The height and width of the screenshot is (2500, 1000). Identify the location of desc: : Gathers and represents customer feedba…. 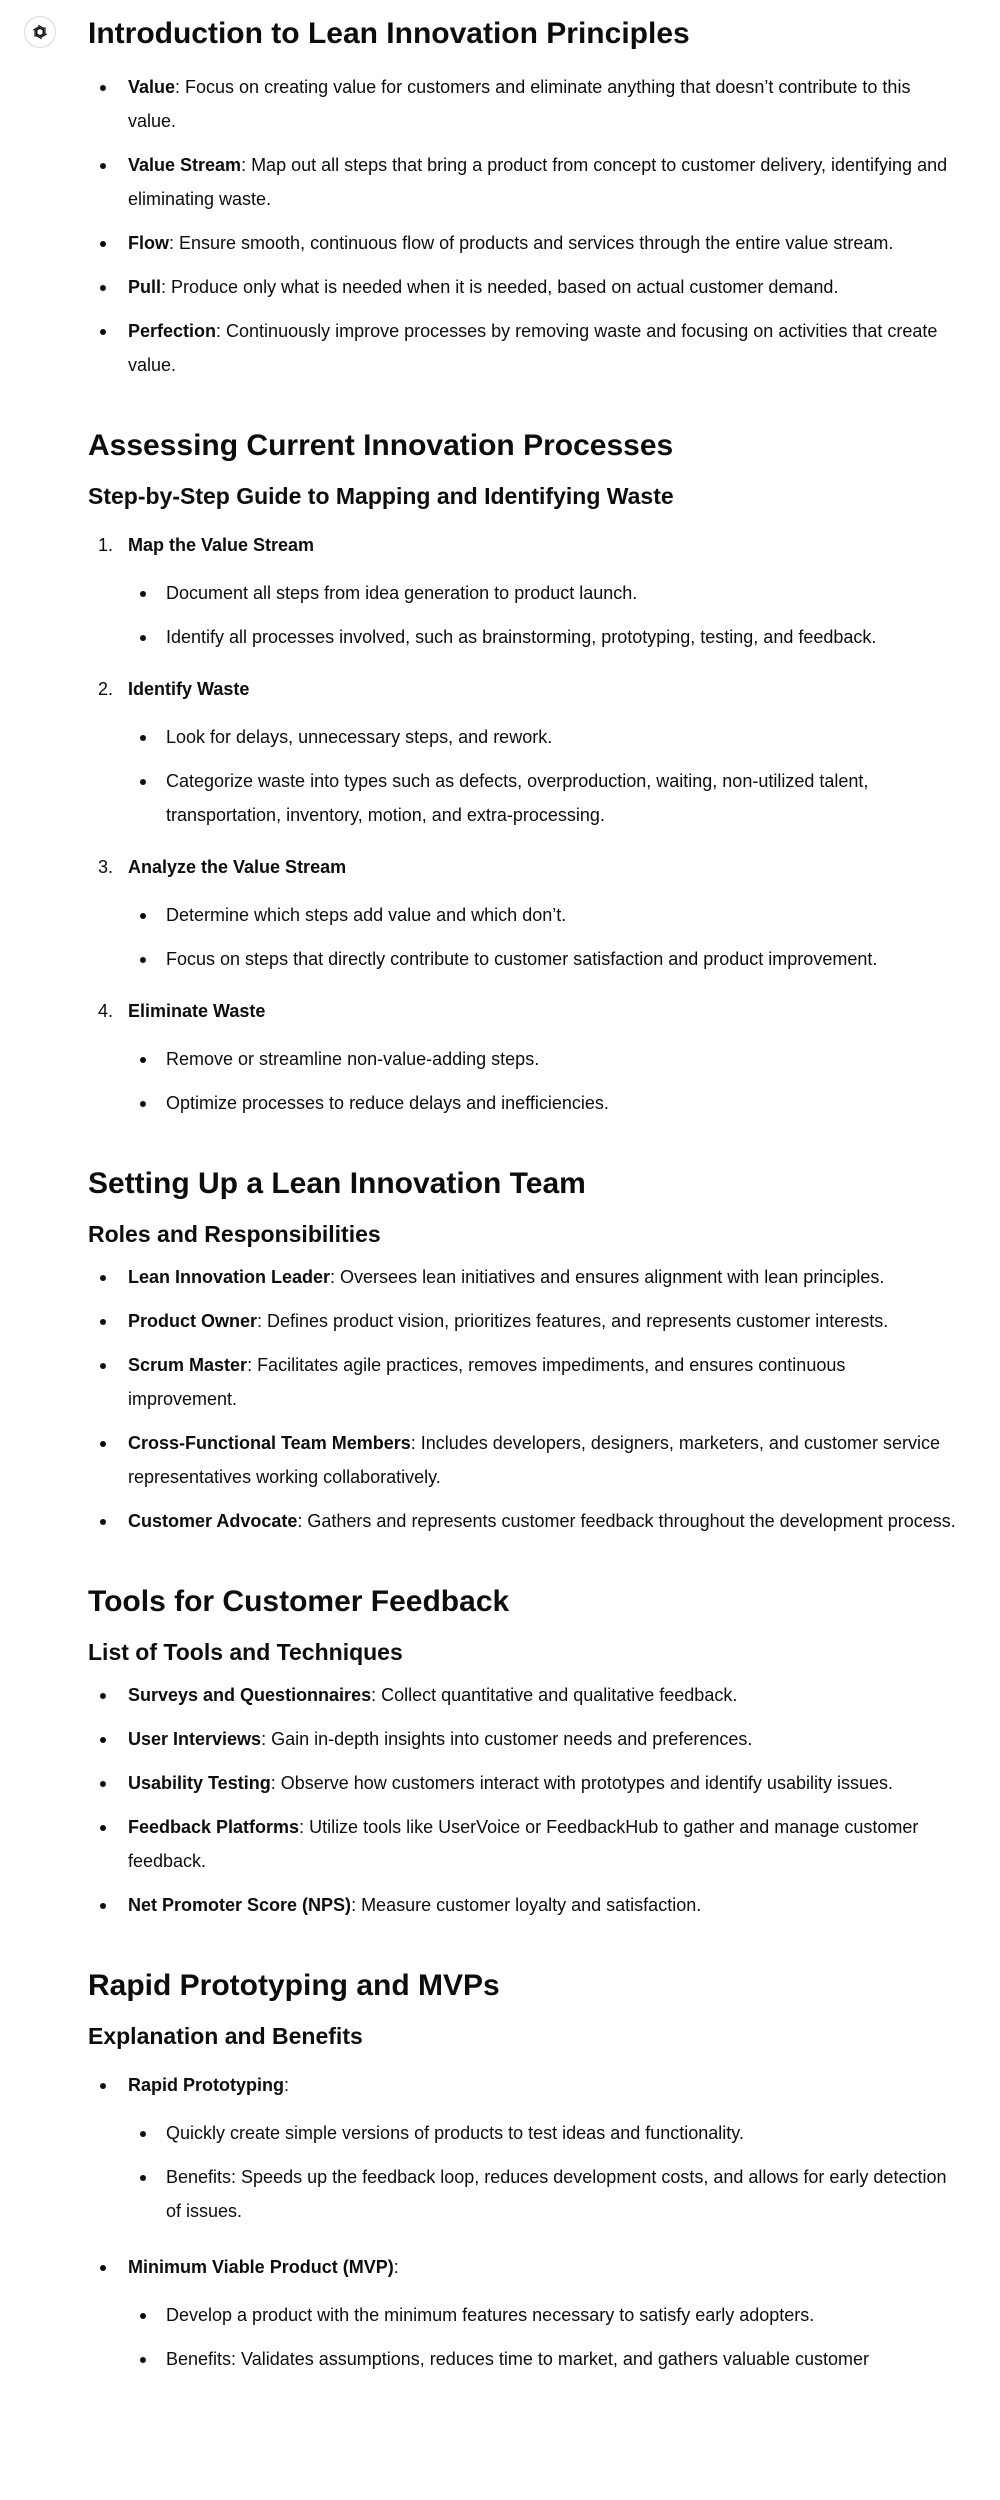
(626, 1521).